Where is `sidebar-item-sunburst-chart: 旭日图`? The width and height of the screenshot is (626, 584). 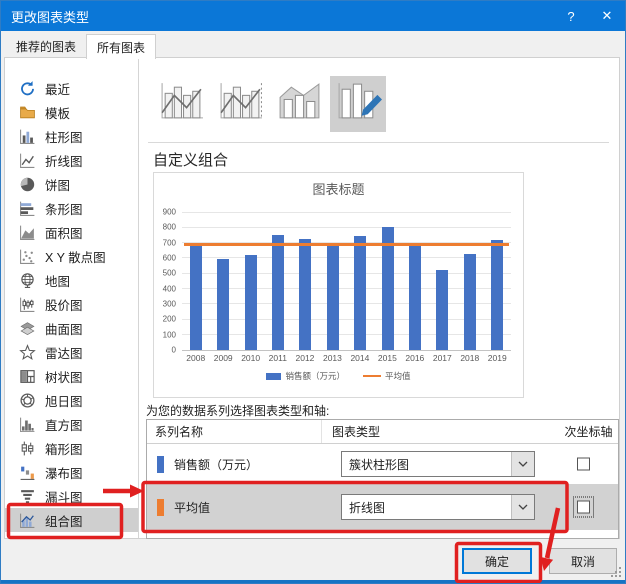 sidebar-item-sunburst-chart: 旭日图 is located at coordinates (71, 400).